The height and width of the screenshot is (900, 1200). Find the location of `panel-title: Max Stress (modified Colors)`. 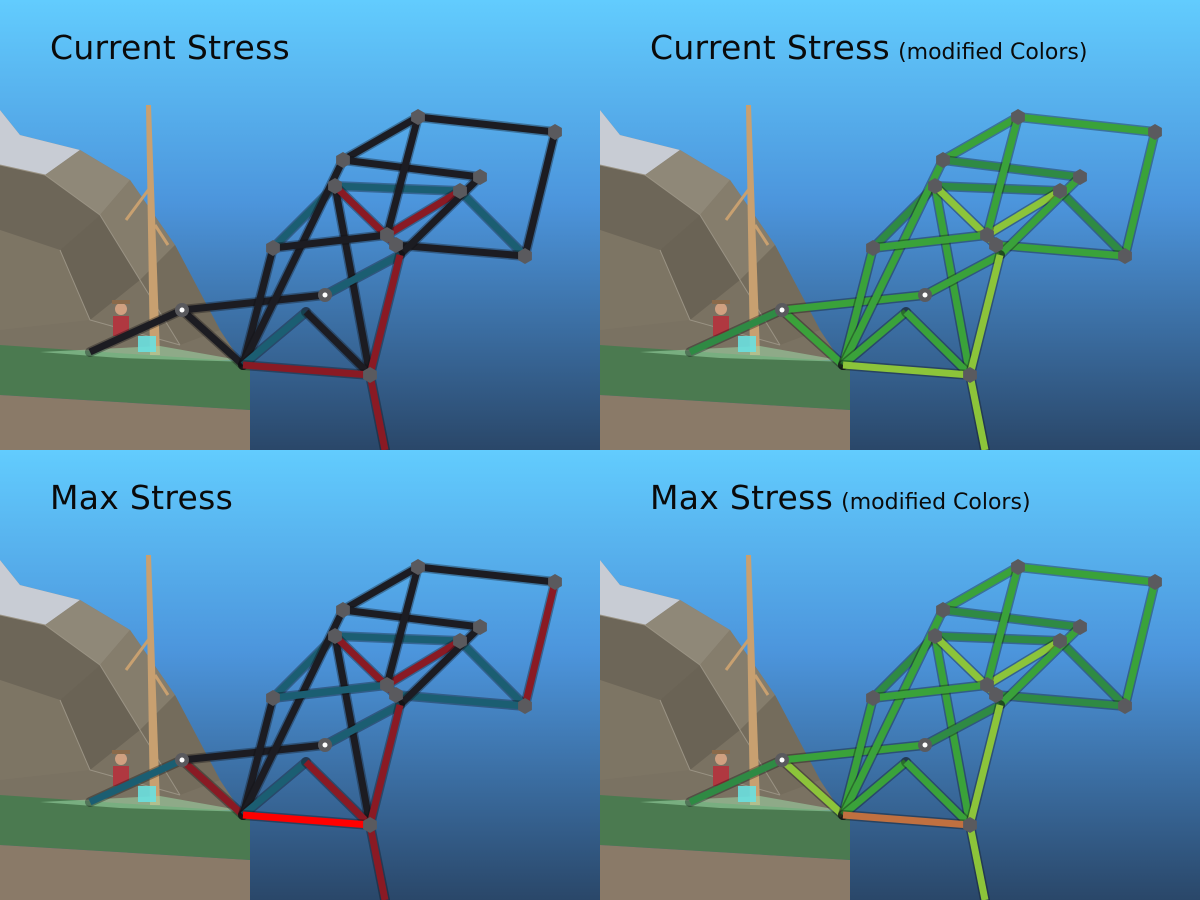

panel-title: Max Stress (modified Colors) is located at coordinates (840, 497).